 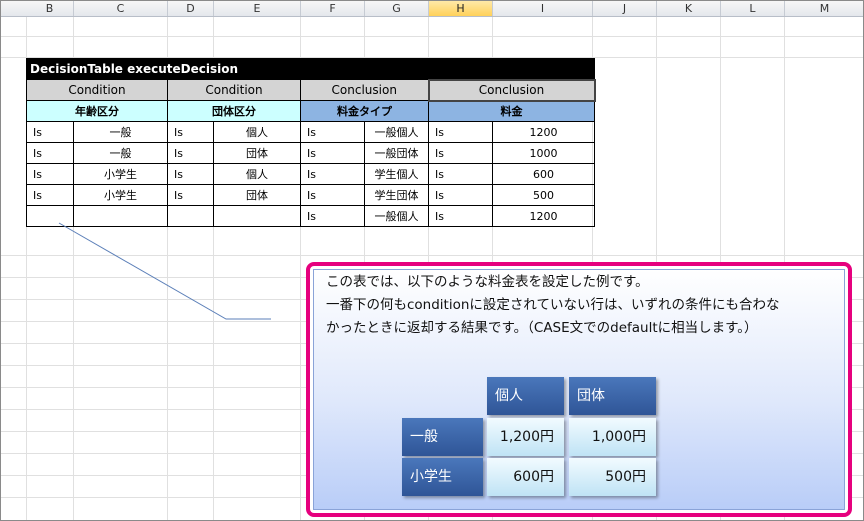 What do you see at coordinates (487, 282) in the screenshot?
I see `callout-line-1: この表では、以下のような料金表を設定した例です。` at bounding box center [487, 282].